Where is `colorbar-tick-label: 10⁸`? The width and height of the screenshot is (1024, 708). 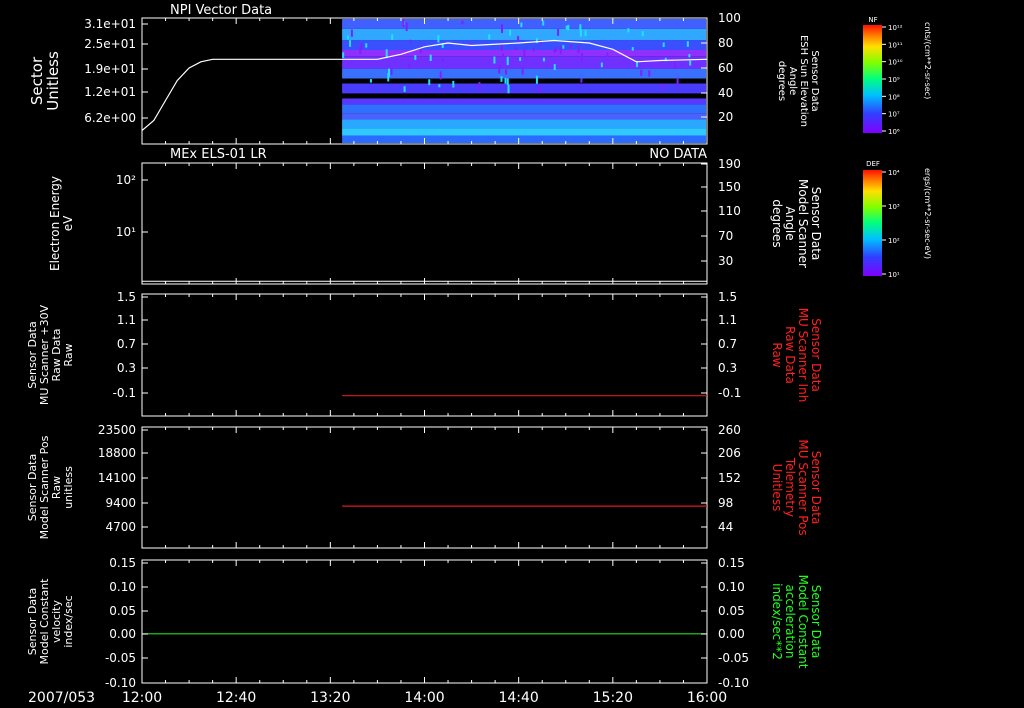 colorbar-tick-label: 10⁸ is located at coordinates (894, 97).